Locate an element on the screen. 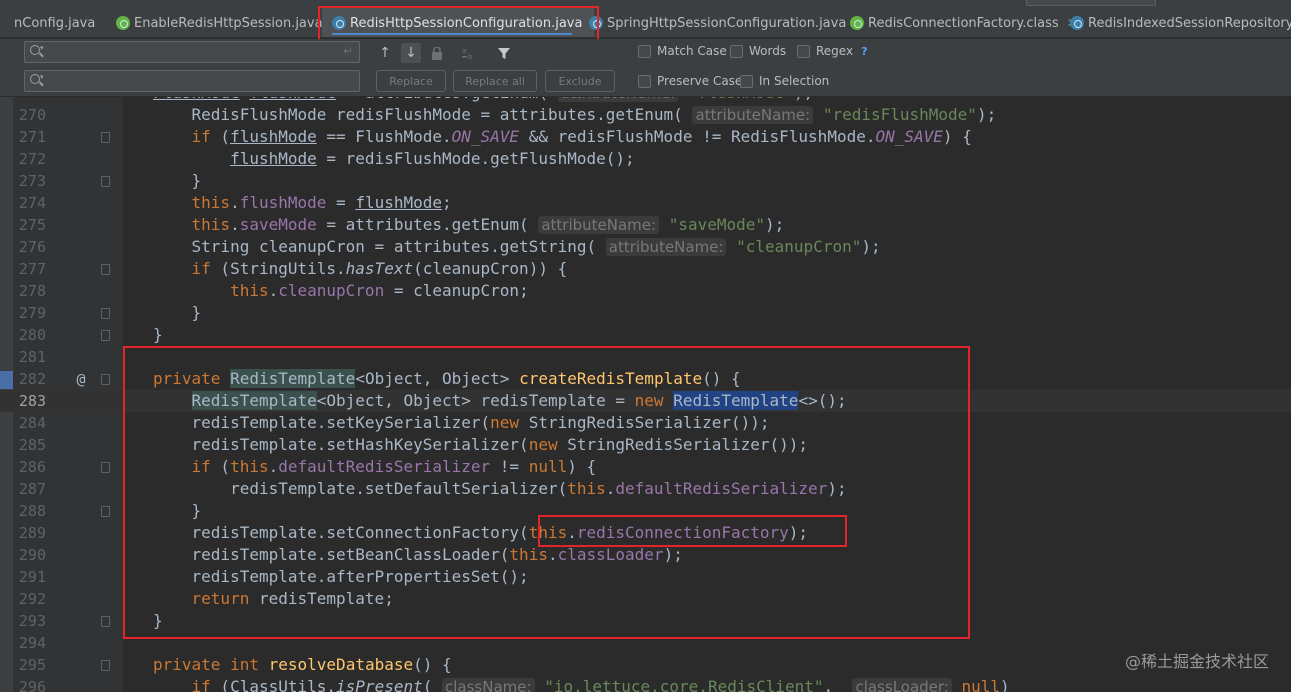 The height and width of the screenshot is (692, 1291). line-number: 283 is located at coordinates (32, 401).